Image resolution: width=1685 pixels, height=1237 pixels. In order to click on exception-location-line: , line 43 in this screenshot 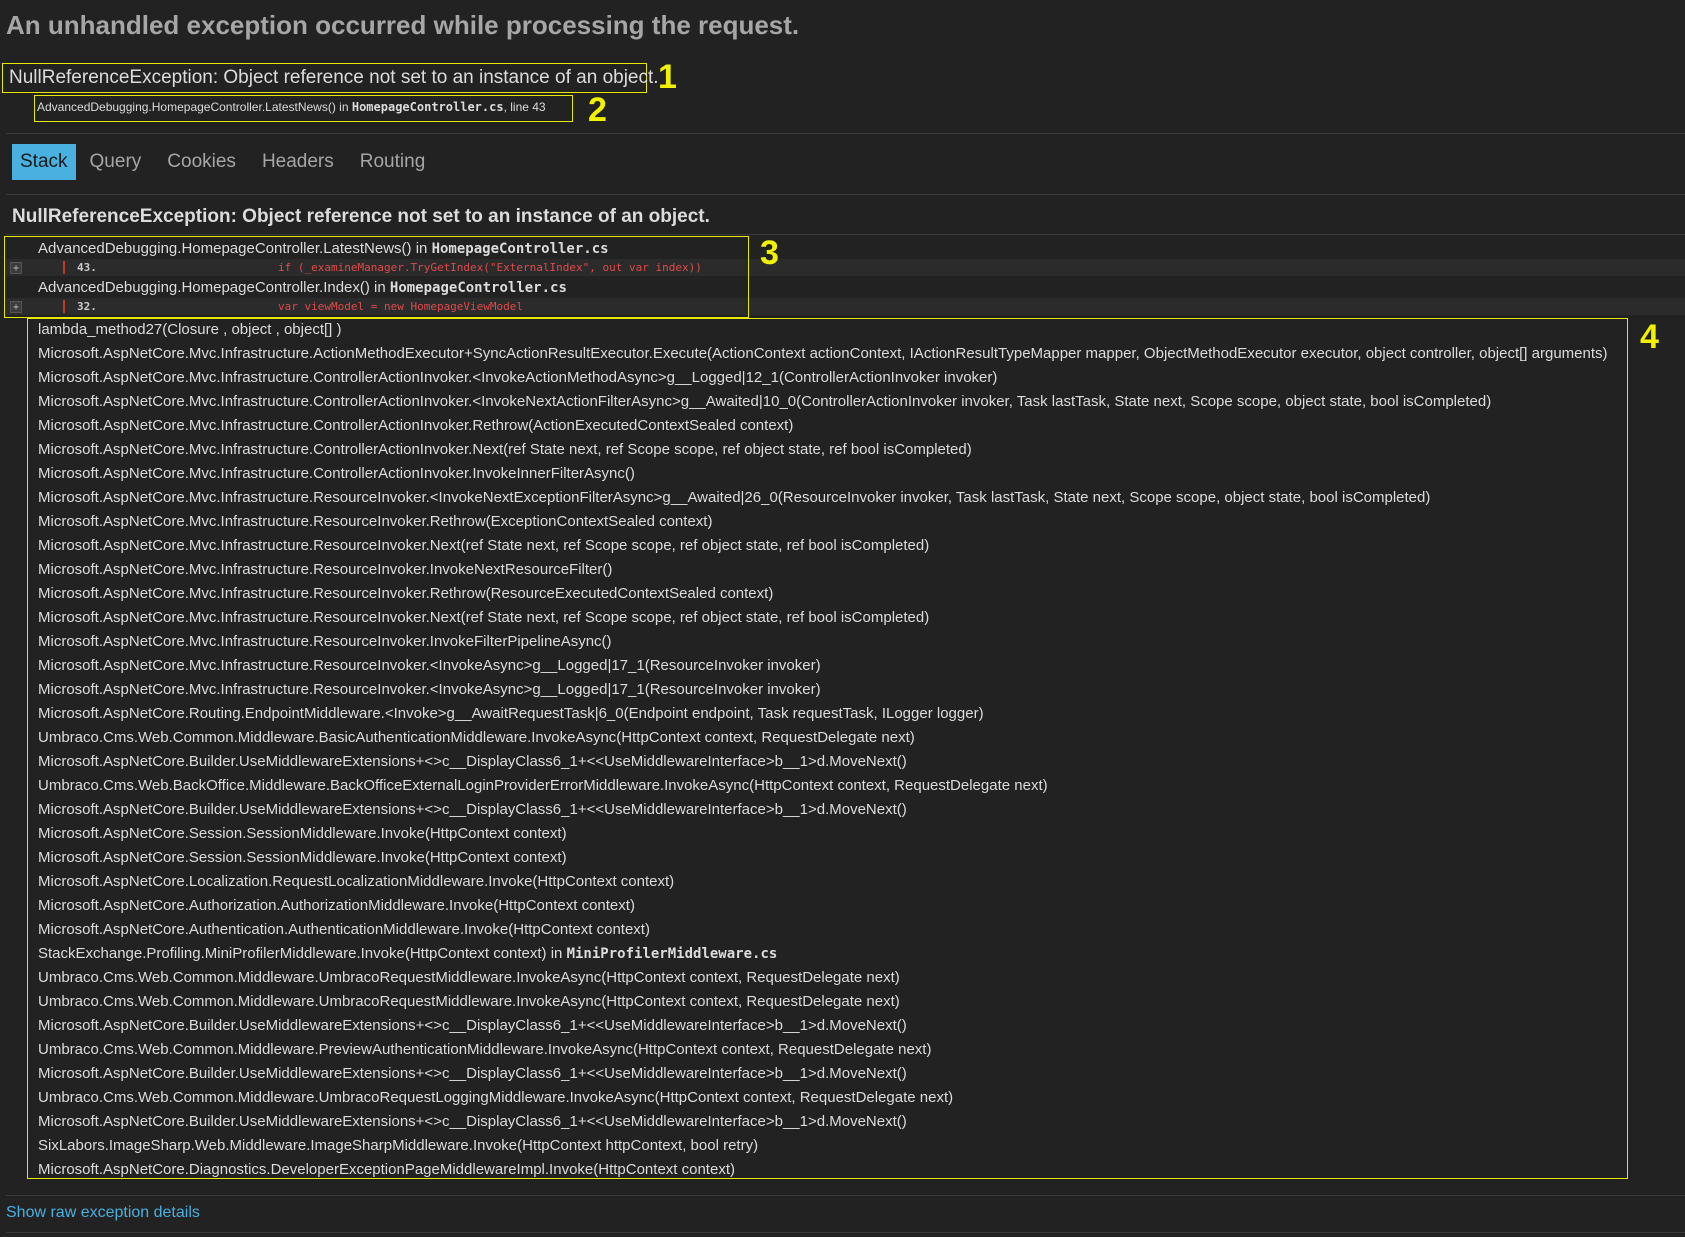, I will do `click(524, 107)`.